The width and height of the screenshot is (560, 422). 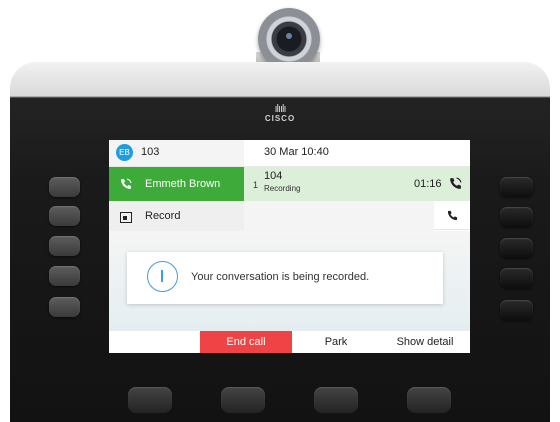 I want to click on recording-notification: Your conversation is being recorded., so click(x=285, y=278).